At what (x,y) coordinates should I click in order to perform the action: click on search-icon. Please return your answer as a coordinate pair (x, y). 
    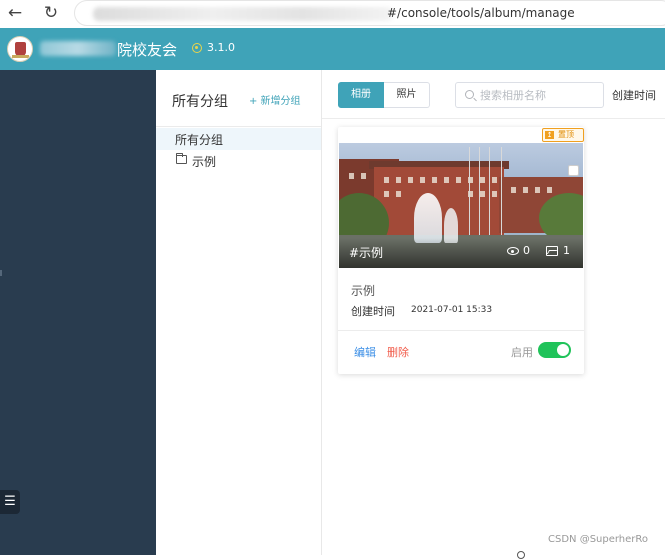
    Looking at the image, I should click on (469, 94).